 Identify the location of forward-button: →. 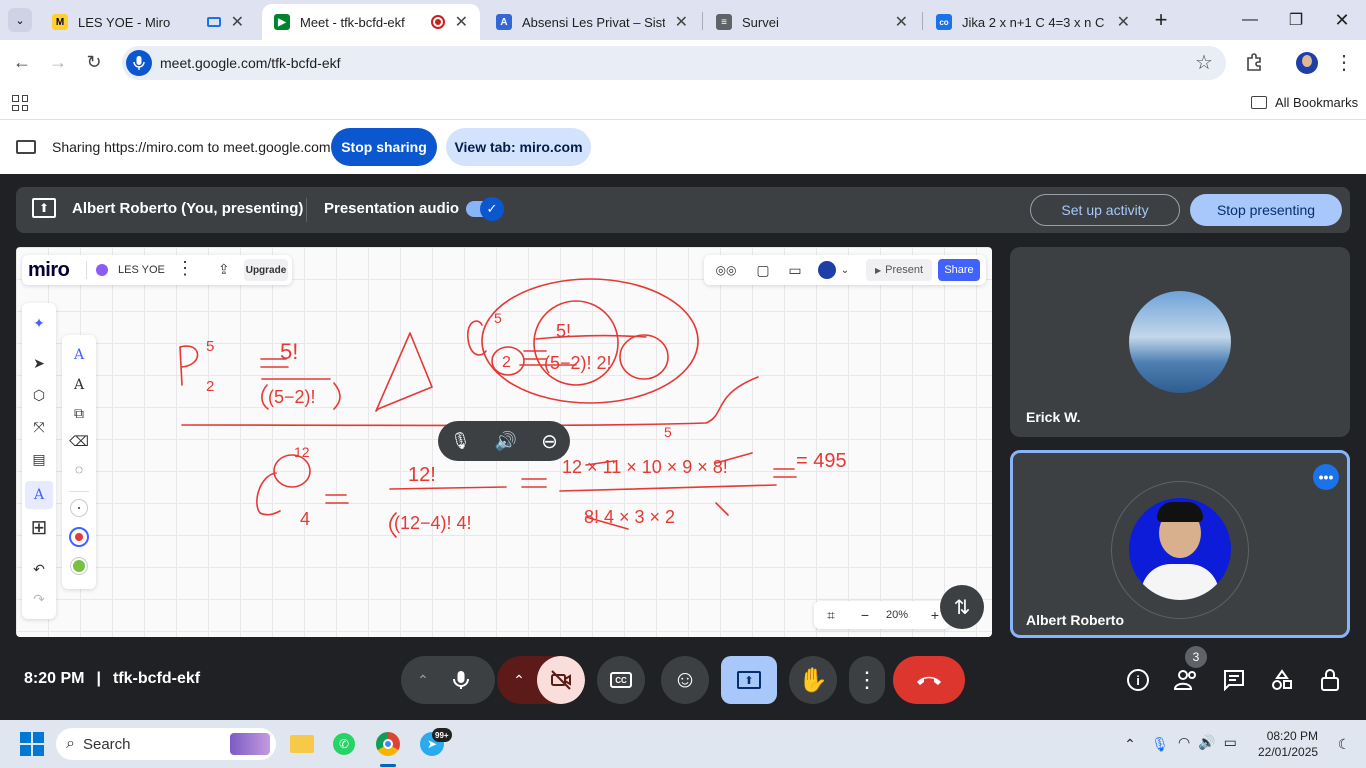
(58, 62).